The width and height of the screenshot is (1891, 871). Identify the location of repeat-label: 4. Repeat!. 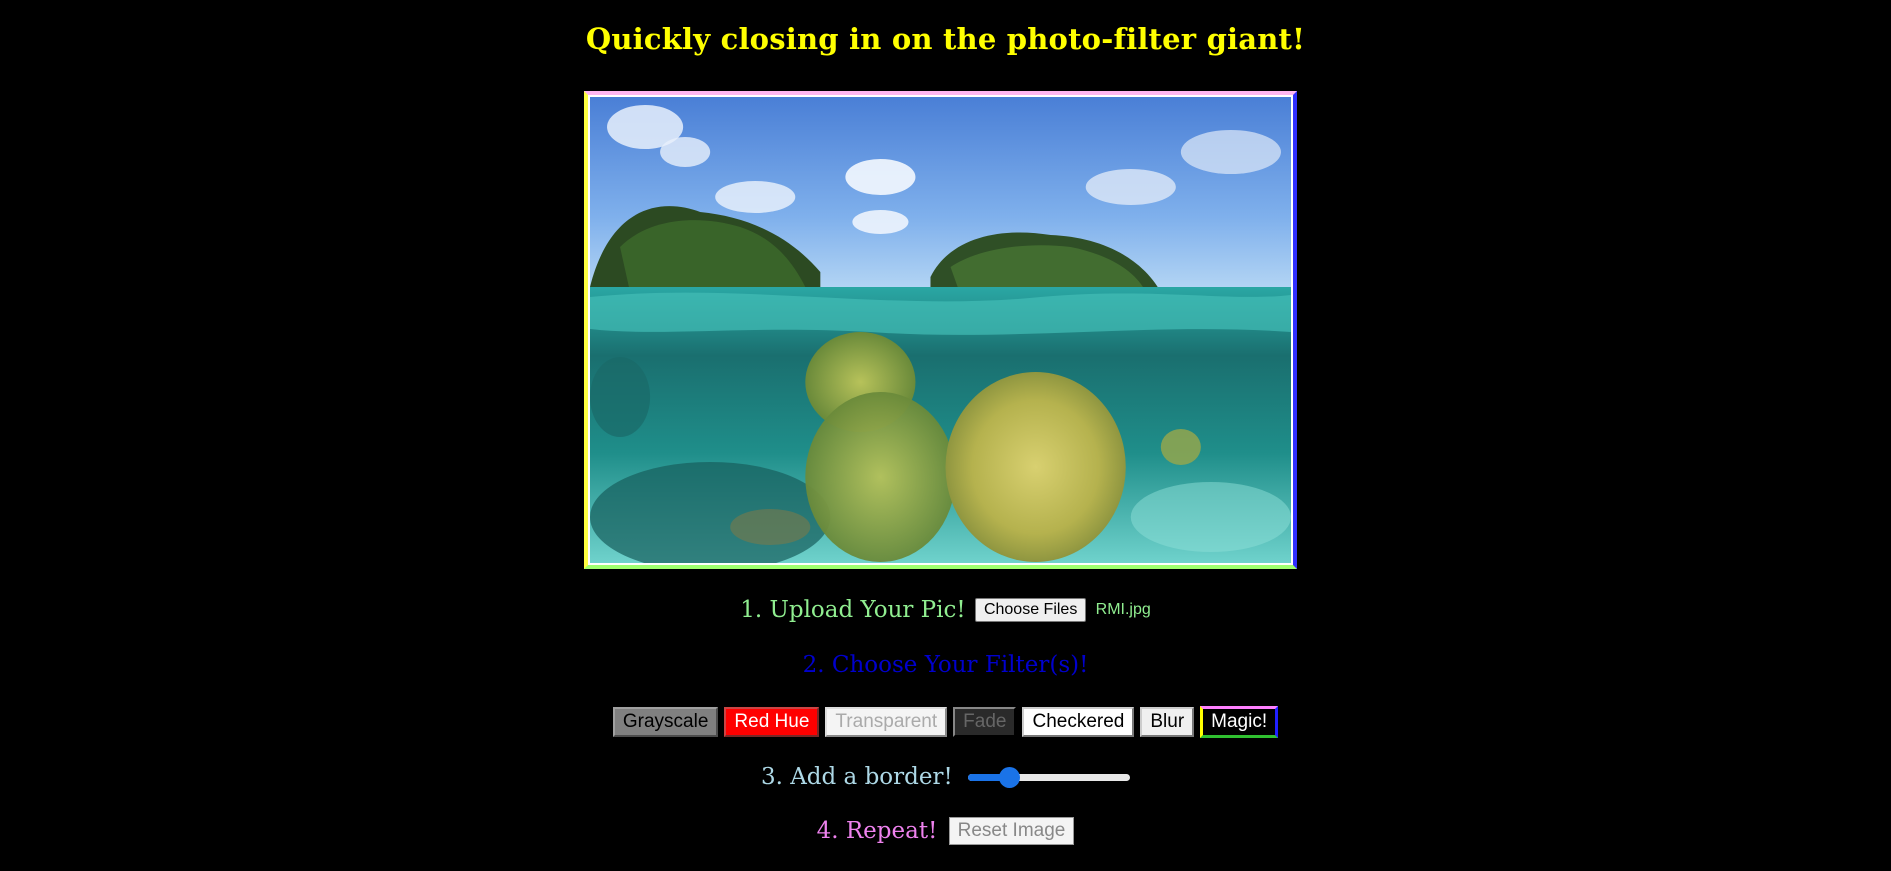
(877, 831).